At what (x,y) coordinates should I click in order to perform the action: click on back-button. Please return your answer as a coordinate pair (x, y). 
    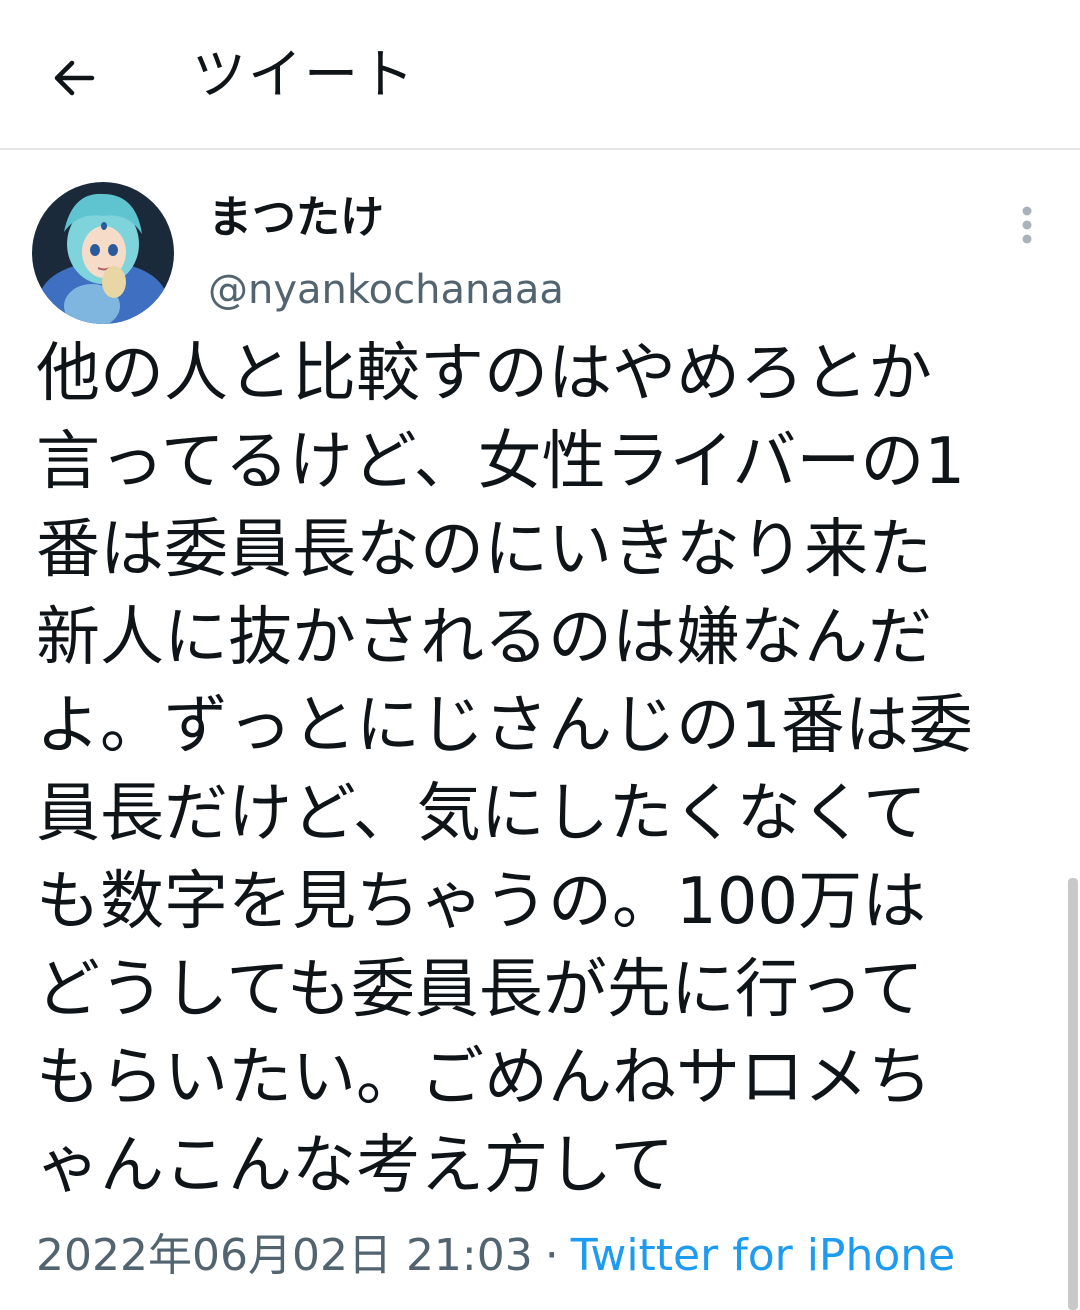
    Looking at the image, I should click on (74, 78).